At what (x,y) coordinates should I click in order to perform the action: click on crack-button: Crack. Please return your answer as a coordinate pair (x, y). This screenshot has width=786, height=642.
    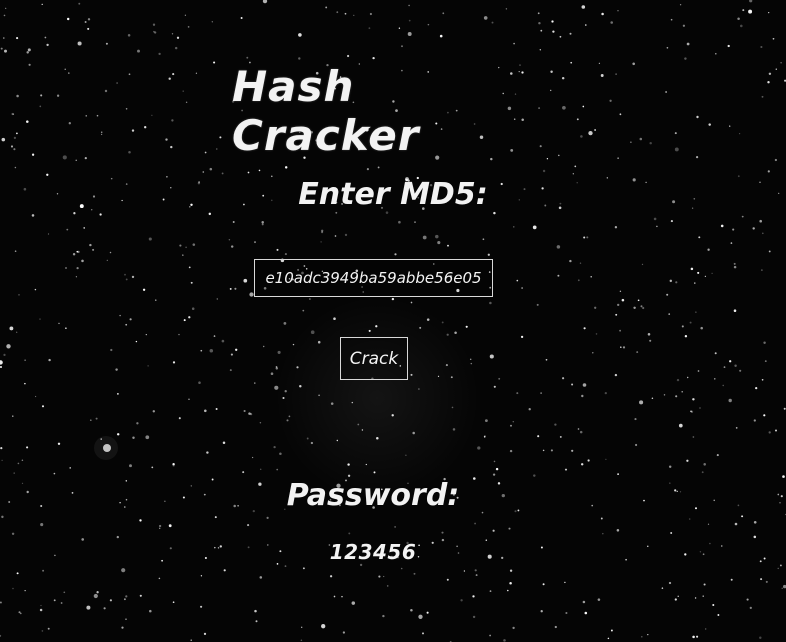
    Looking at the image, I should click on (374, 358).